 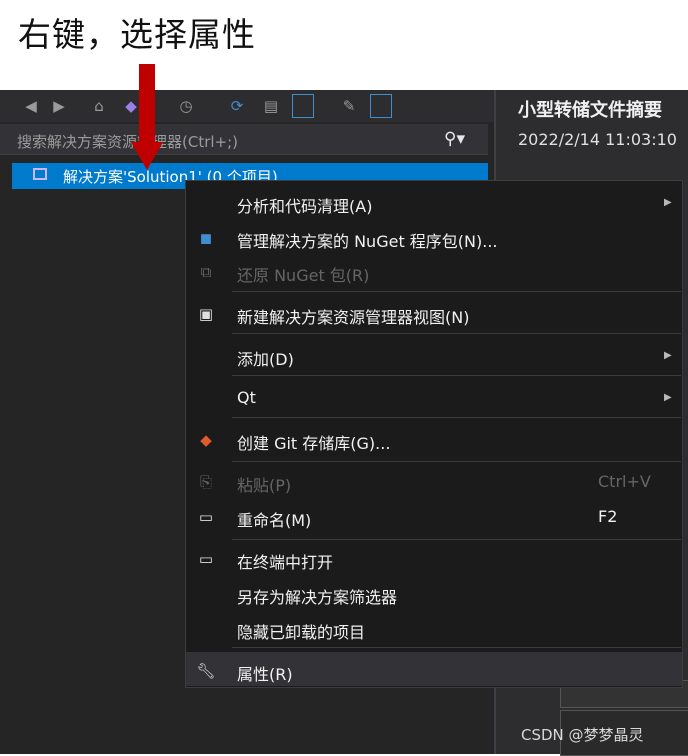 I want to click on solution-icon, so click(x=40, y=174).